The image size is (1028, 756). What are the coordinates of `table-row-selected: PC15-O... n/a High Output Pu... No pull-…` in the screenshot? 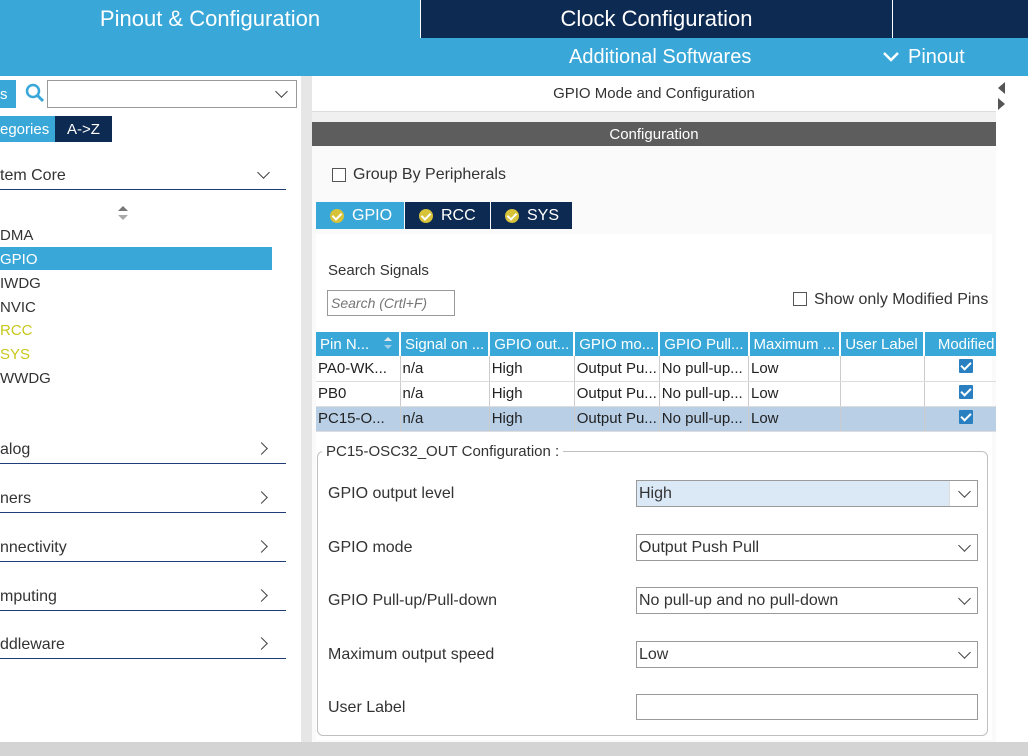 It's located at (662, 419).